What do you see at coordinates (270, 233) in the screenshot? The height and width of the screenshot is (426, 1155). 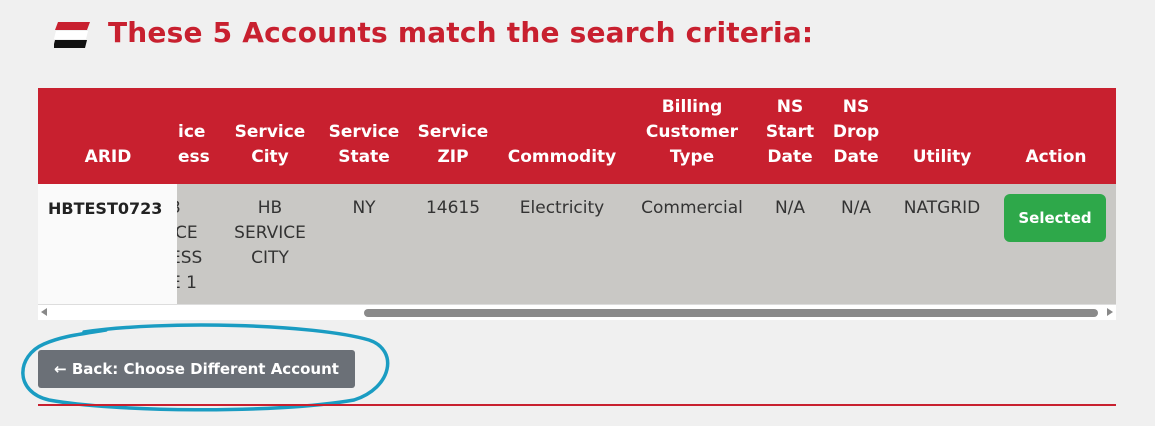 I see `cell-service-city: HB SERVICE CITY` at bounding box center [270, 233].